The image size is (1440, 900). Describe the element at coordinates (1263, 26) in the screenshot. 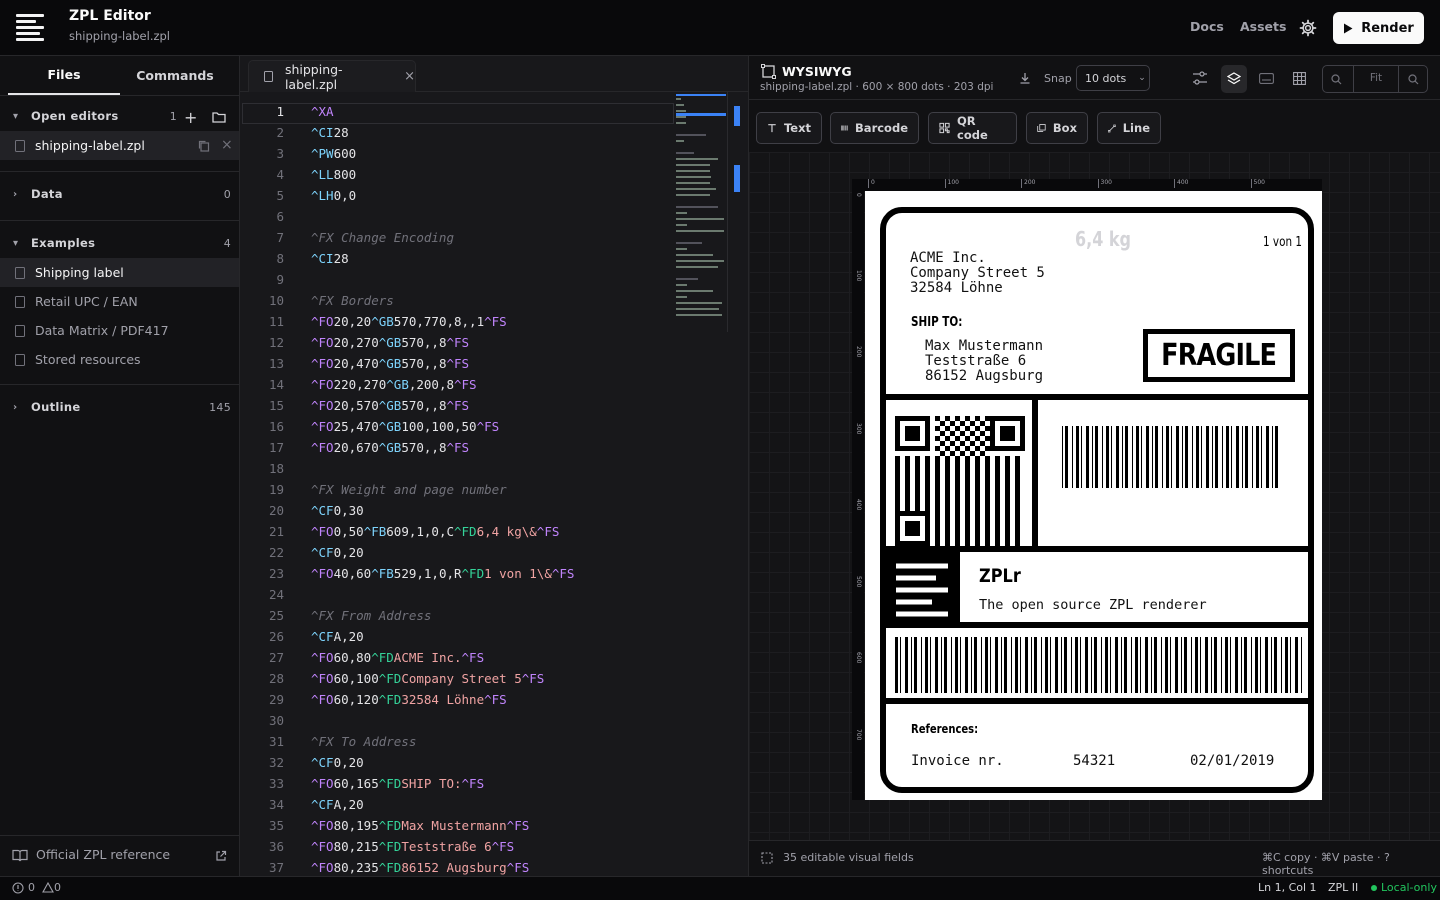

I see `assets-link: Assets` at that location.